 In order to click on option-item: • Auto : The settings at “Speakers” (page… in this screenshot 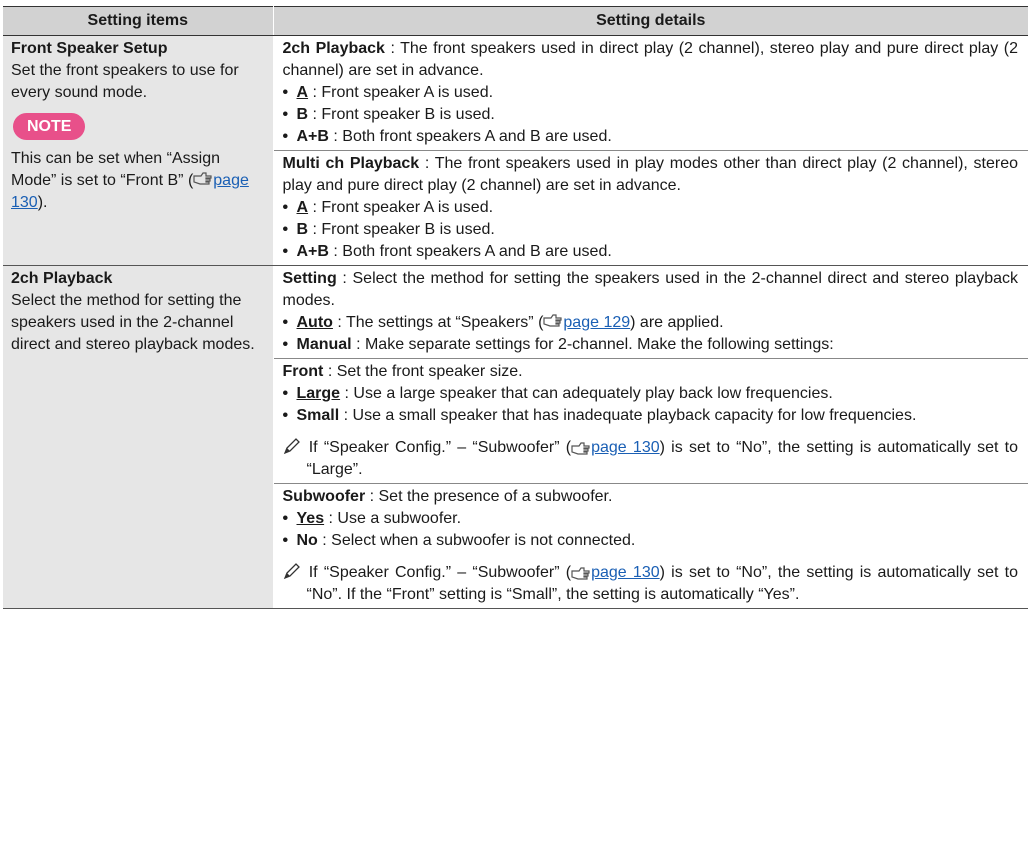, I will do `click(503, 322)`.